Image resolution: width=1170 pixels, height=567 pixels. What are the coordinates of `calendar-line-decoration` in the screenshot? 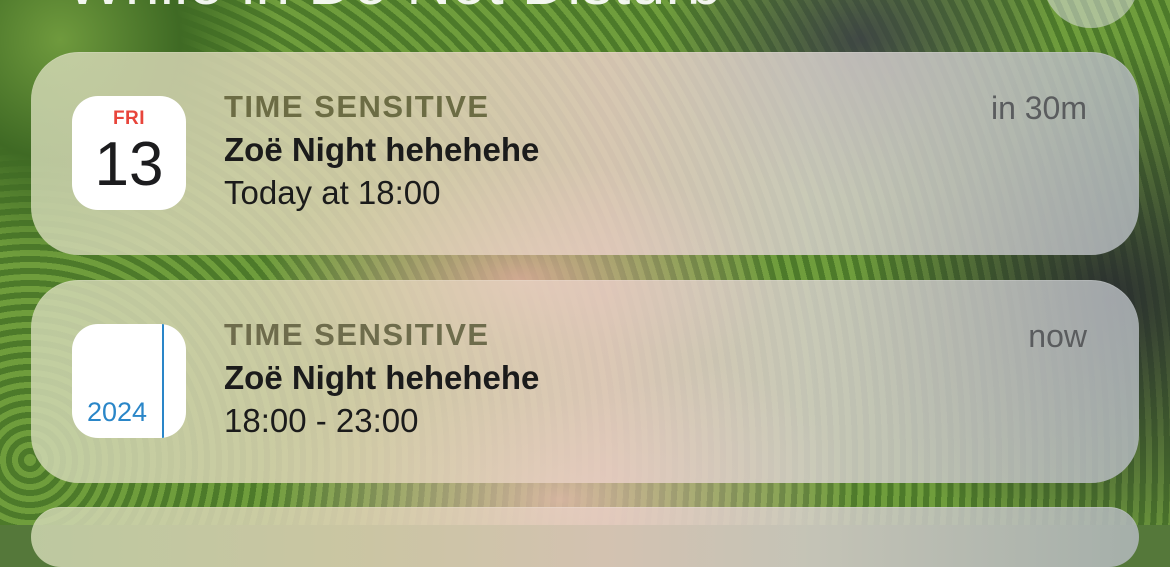 It's located at (163, 381).